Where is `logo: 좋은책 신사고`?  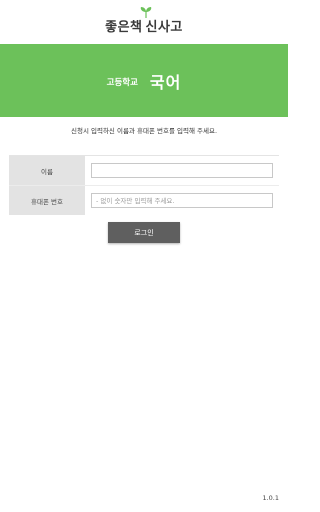 logo: 좋은책 신사고 is located at coordinates (144, 20).